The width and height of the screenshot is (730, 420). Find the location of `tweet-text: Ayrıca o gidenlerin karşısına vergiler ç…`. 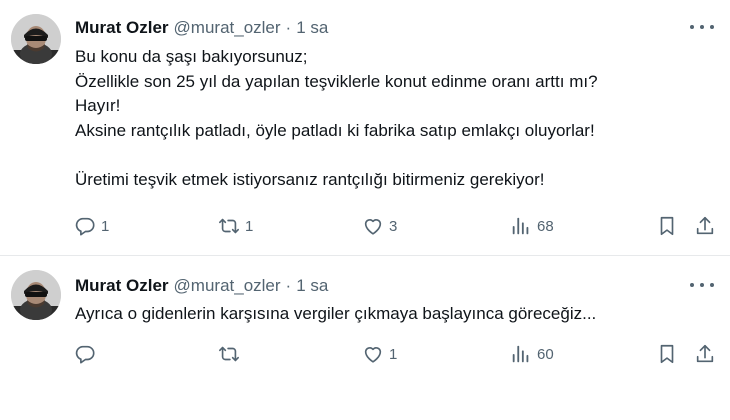

tweet-text: Ayrıca o gidenlerin karşısına vergiler ç… is located at coordinates (395, 314).